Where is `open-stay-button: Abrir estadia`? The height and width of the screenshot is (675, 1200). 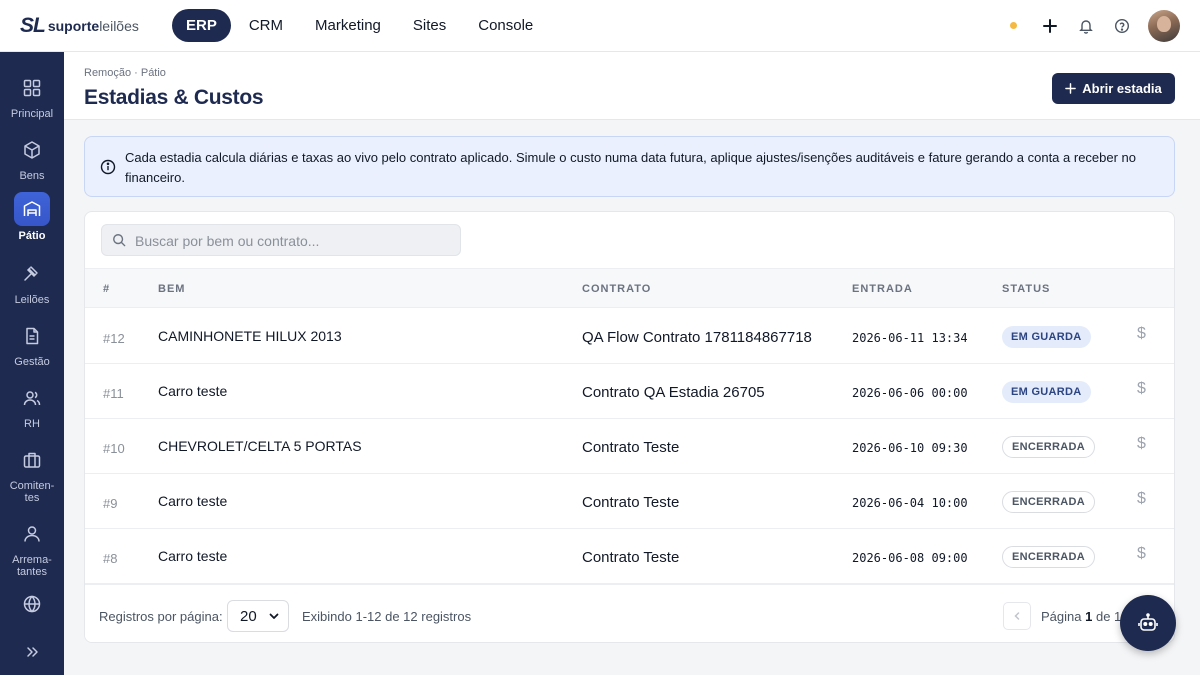
open-stay-button: Abrir estadia is located at coordinates (1113, 88).